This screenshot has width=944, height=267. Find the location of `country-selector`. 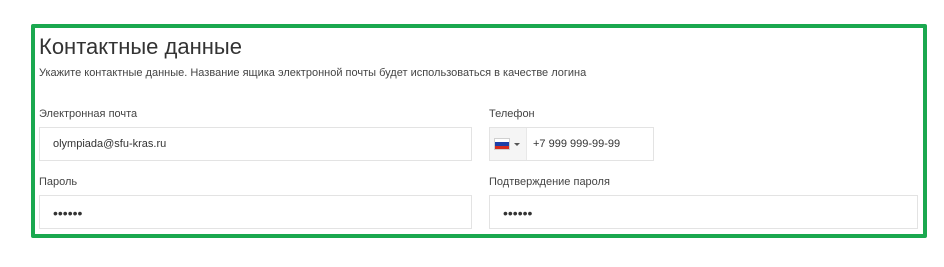

country-selector is located at coordinates (508, 144).